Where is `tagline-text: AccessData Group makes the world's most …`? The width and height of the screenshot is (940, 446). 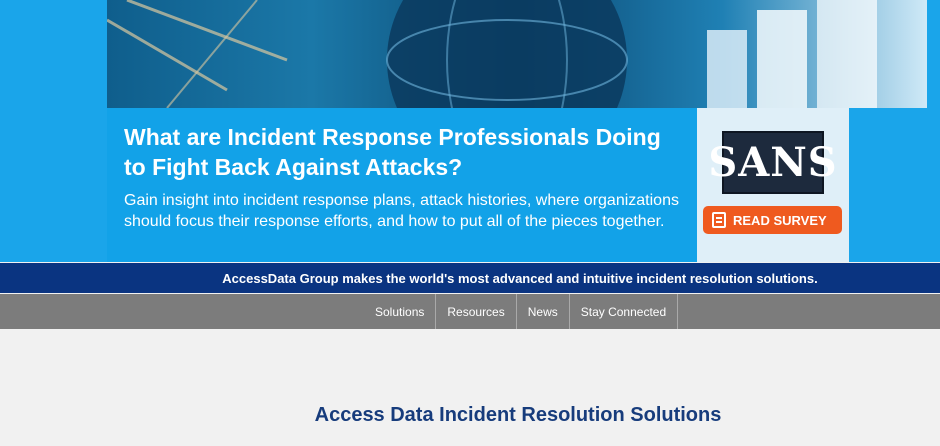
tagline-text: AccessData Group makes the world's most … is located at coordinates (520, 278).